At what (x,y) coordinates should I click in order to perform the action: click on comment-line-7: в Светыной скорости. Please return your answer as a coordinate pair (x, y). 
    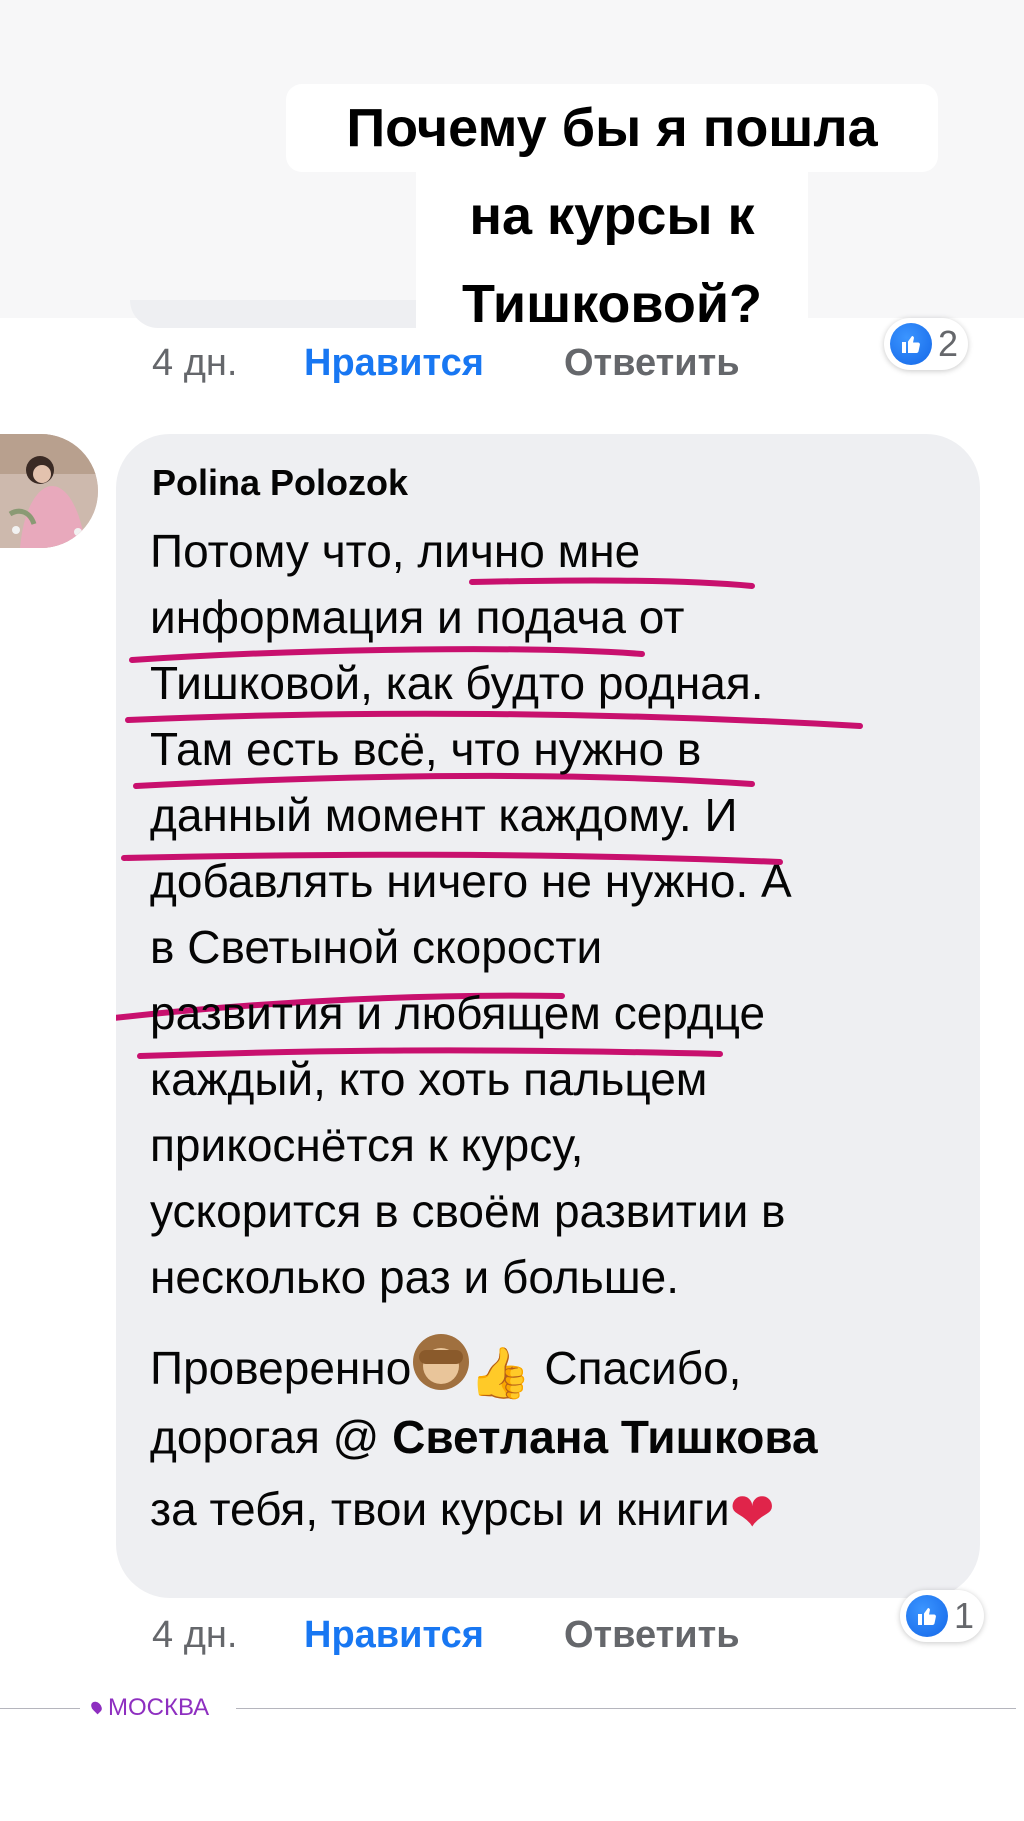
    Looking at the image, I should click on (376, 947).